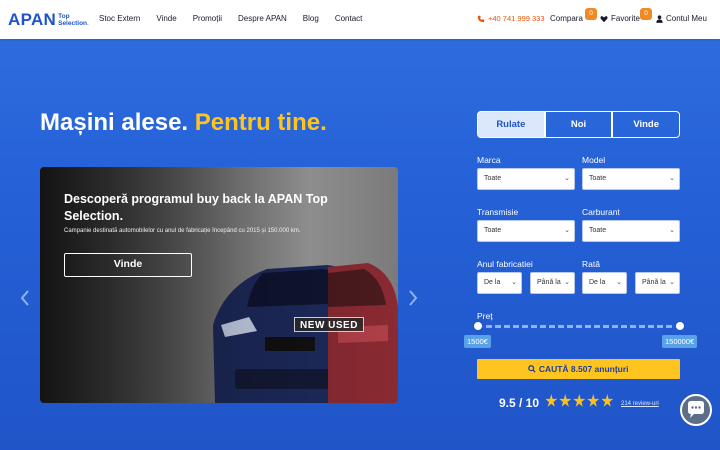  What do you see at coordinates (532, 369) in the screenshot?
I see `search-icon` at bounding box center [532, 369].